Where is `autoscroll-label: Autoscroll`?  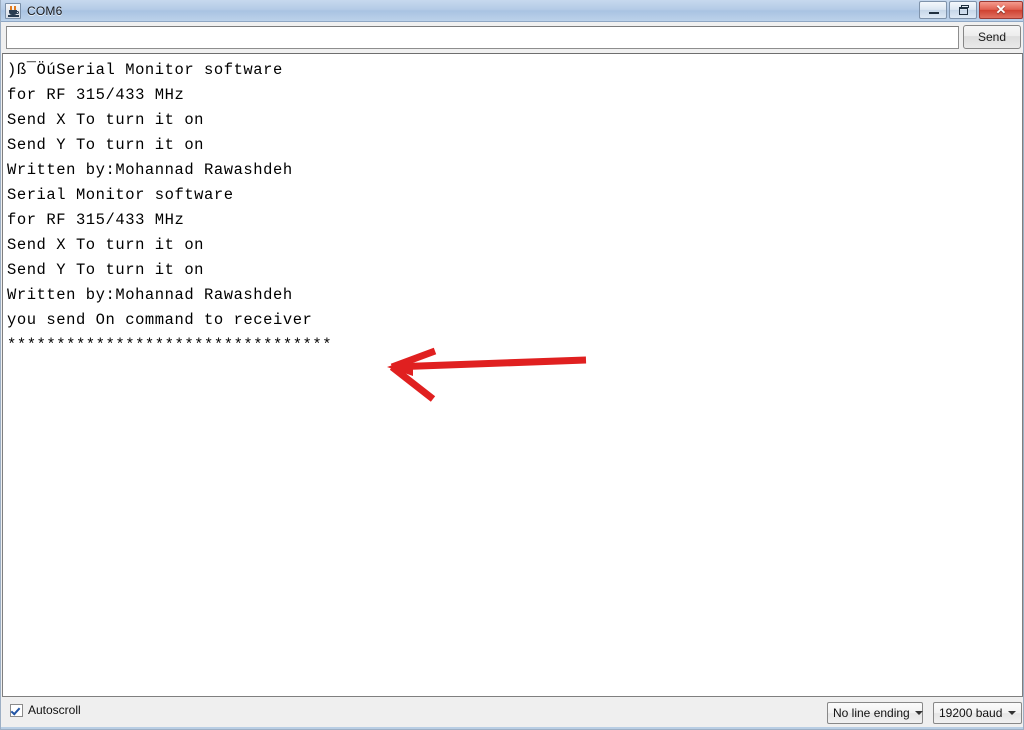 autoscroll-label: Autoscroll is located at coordinates (54, 710).